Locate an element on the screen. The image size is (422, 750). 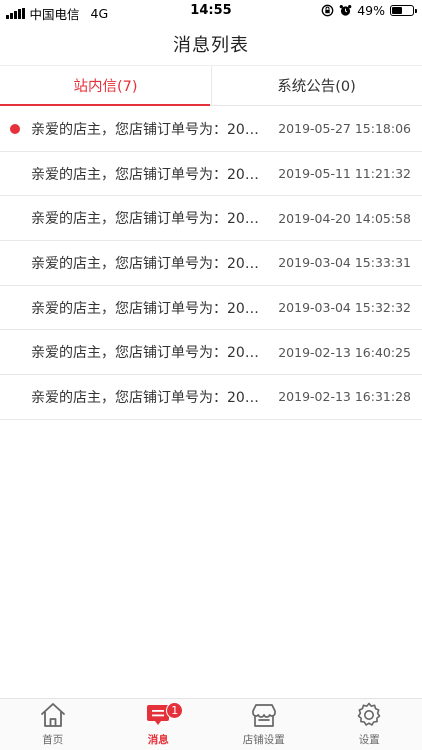
message-text: 亲爱的店主，您店铺订单号为：2019051111213200001 is located at coordinates (147, 174).